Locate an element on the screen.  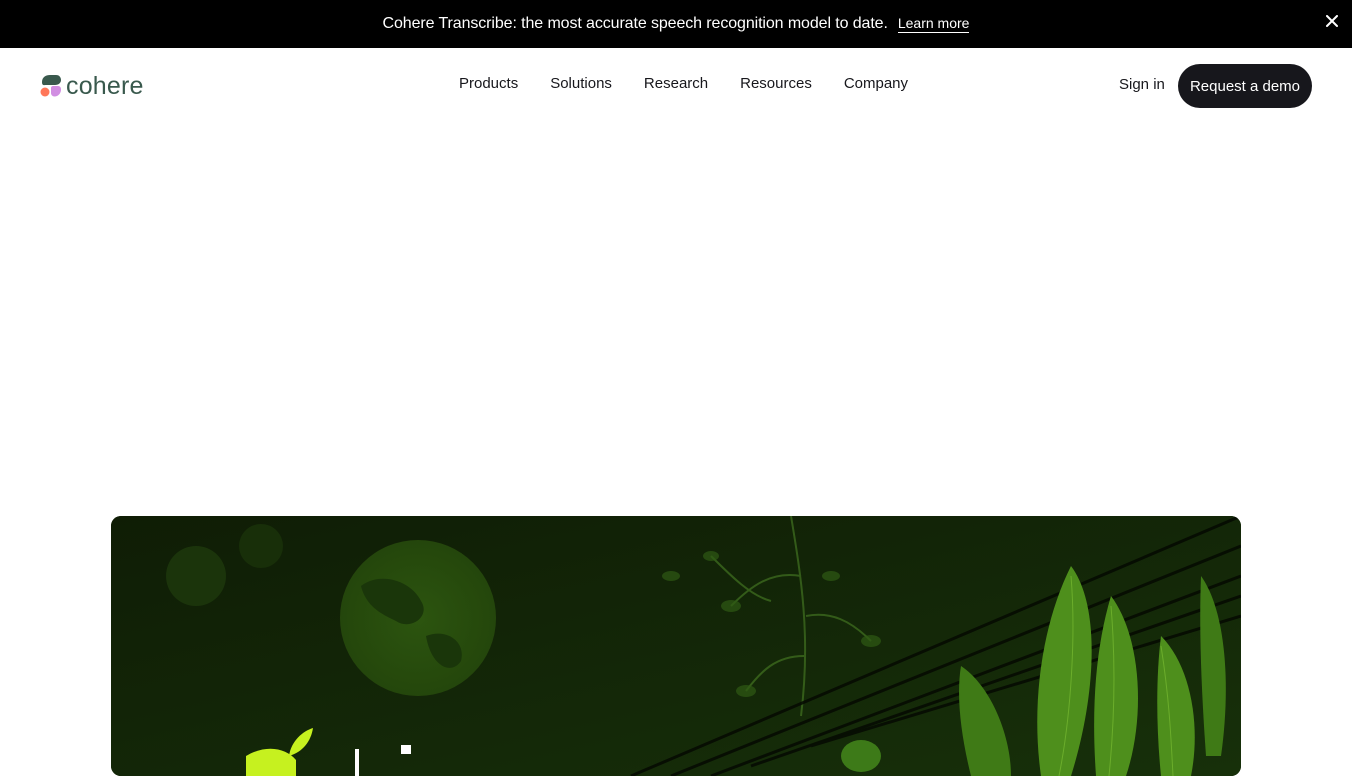
nav-company: Company is located at coordinates (876, 83).